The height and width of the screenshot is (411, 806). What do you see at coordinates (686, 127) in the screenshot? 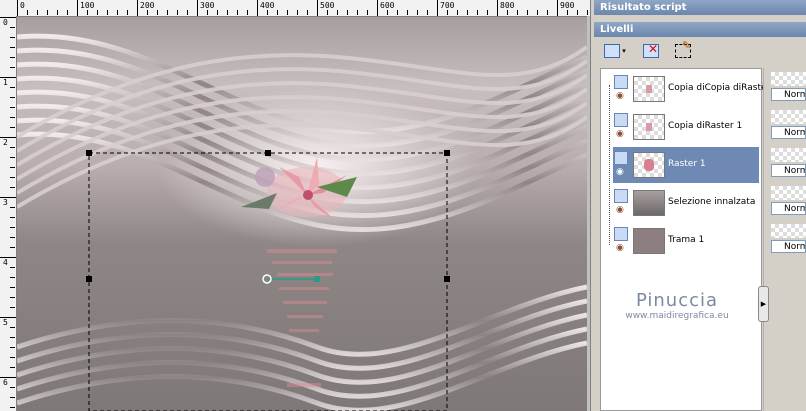
I see `layer-row: ◉ Copia diRaster 1` at bounding box center [686, 127].